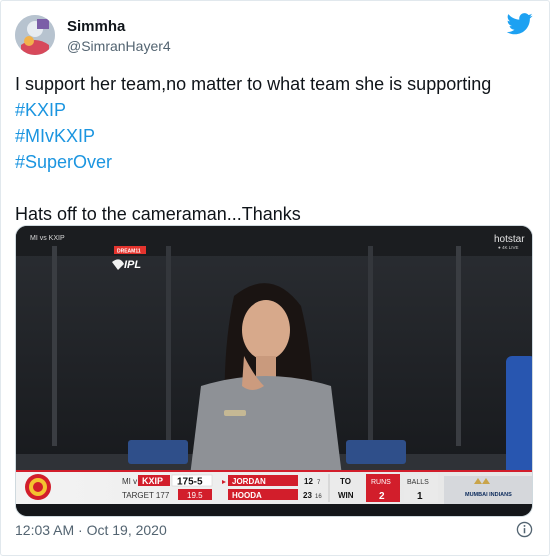 The width and height of the screenshot is (550, 556). What do you see at coordinates (318, 497) in the screenshot?
I see `batter2-balls: 16` at bounding box center [318, 497].